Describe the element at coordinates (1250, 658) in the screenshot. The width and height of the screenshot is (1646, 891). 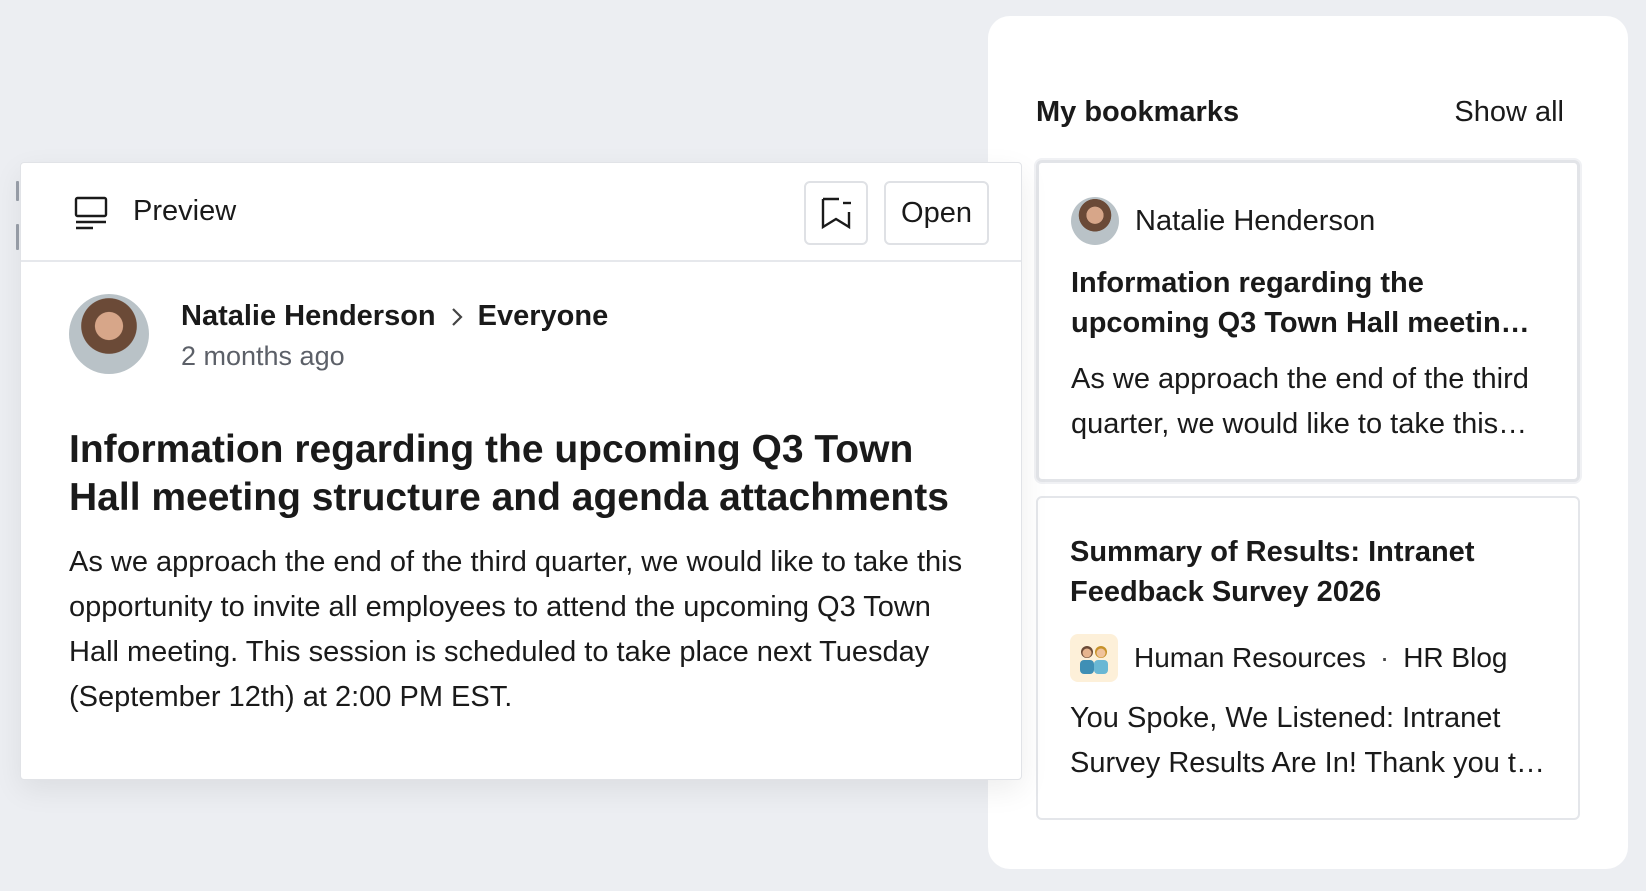
I see `bookmark-source-name: Human Resources` at that location.